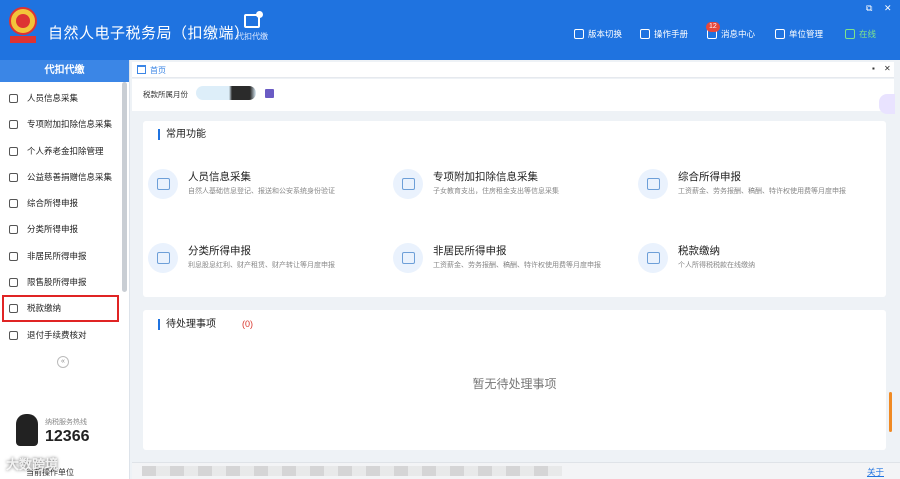  I want to click on sidebar-item-restricted-shares: 限售股所得申报, so click(64, 282).